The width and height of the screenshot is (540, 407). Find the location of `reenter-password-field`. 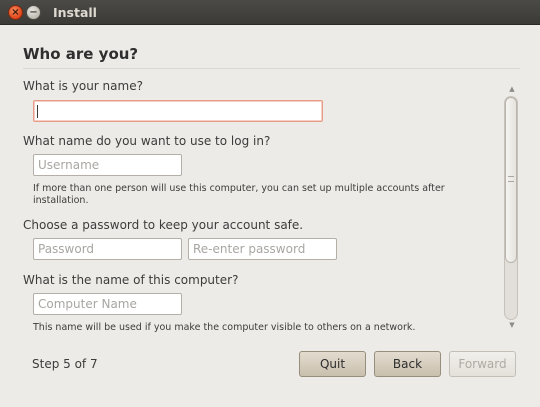

reenter-password-field is located at coordinates (262, 249).